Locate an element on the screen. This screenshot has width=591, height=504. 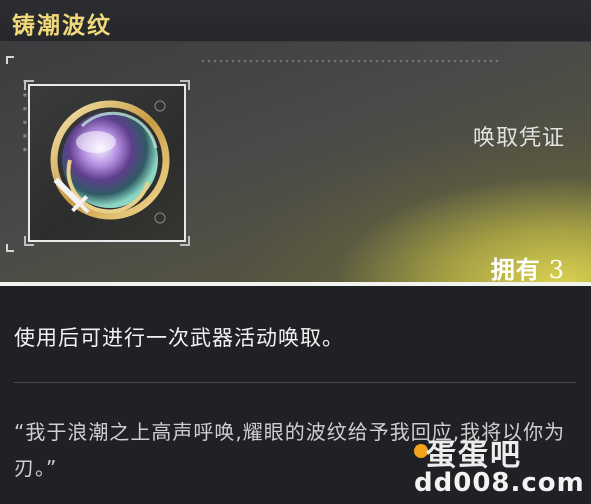
site-watermark: 蛋蛋吧 dd008.com is located at coordinates (499, 463).